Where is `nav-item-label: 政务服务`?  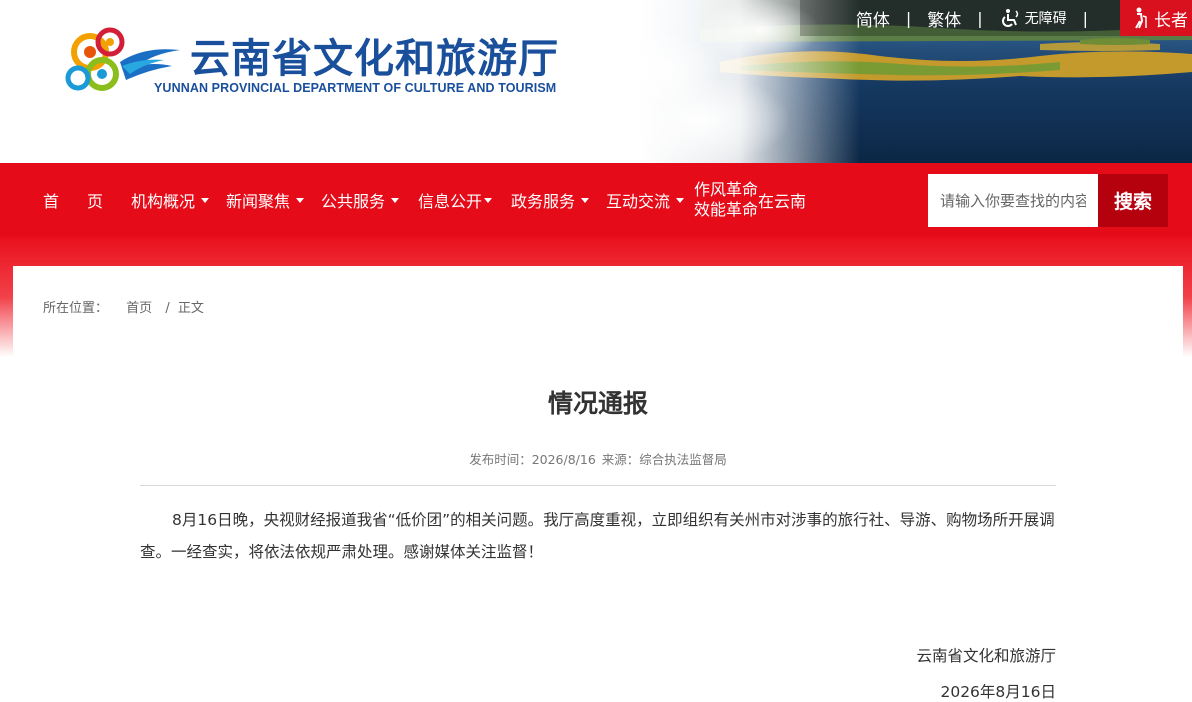
nav-item-label: 政务服务 is located at coordinates (543, 201).